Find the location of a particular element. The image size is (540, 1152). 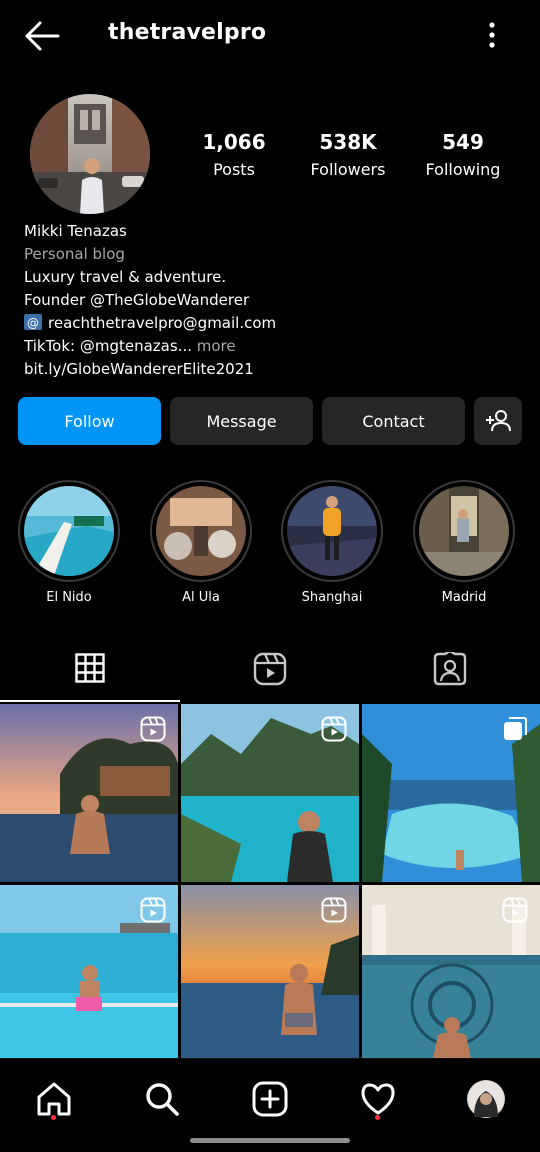

reels-icon is located at coordinates (270, 669).